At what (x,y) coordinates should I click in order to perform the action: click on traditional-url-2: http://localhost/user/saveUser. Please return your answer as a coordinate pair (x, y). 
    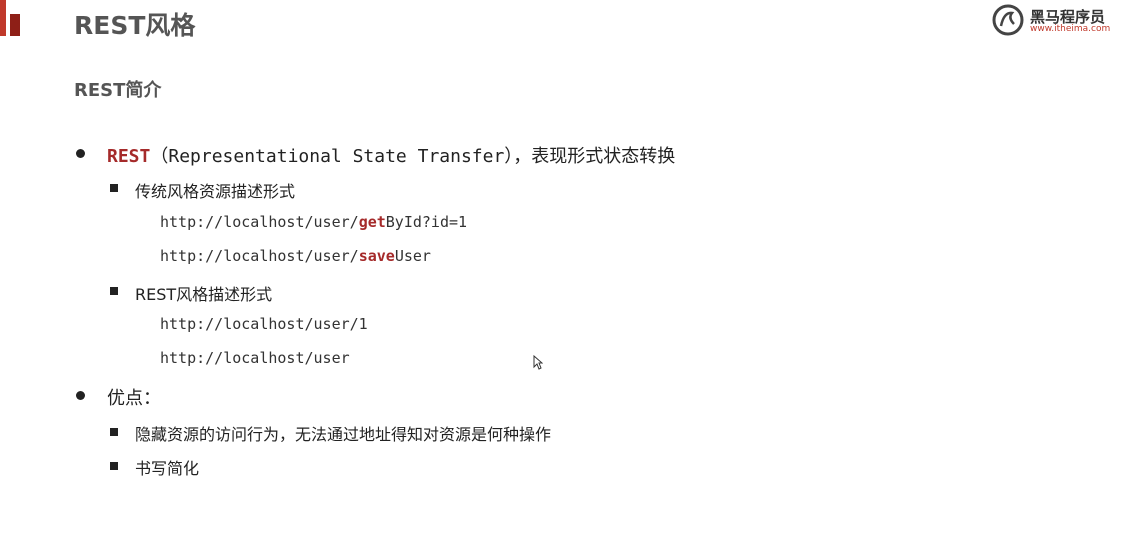
    Looking at the image, I should click on (295, 256).